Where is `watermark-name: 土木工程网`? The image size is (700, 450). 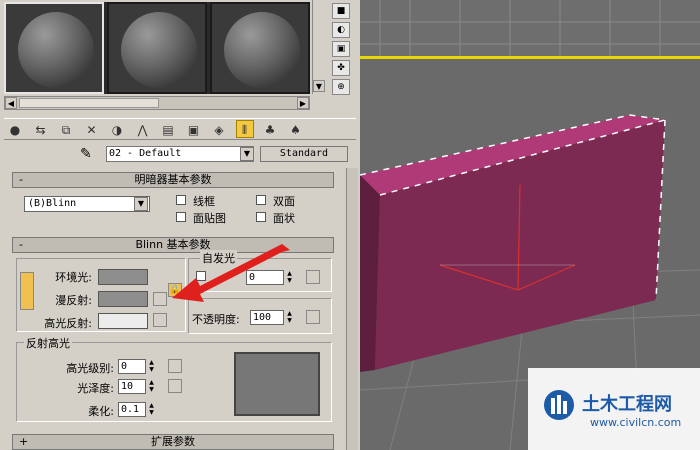 watermark-name: 土木工程网 is located at coordinates (627, 404).